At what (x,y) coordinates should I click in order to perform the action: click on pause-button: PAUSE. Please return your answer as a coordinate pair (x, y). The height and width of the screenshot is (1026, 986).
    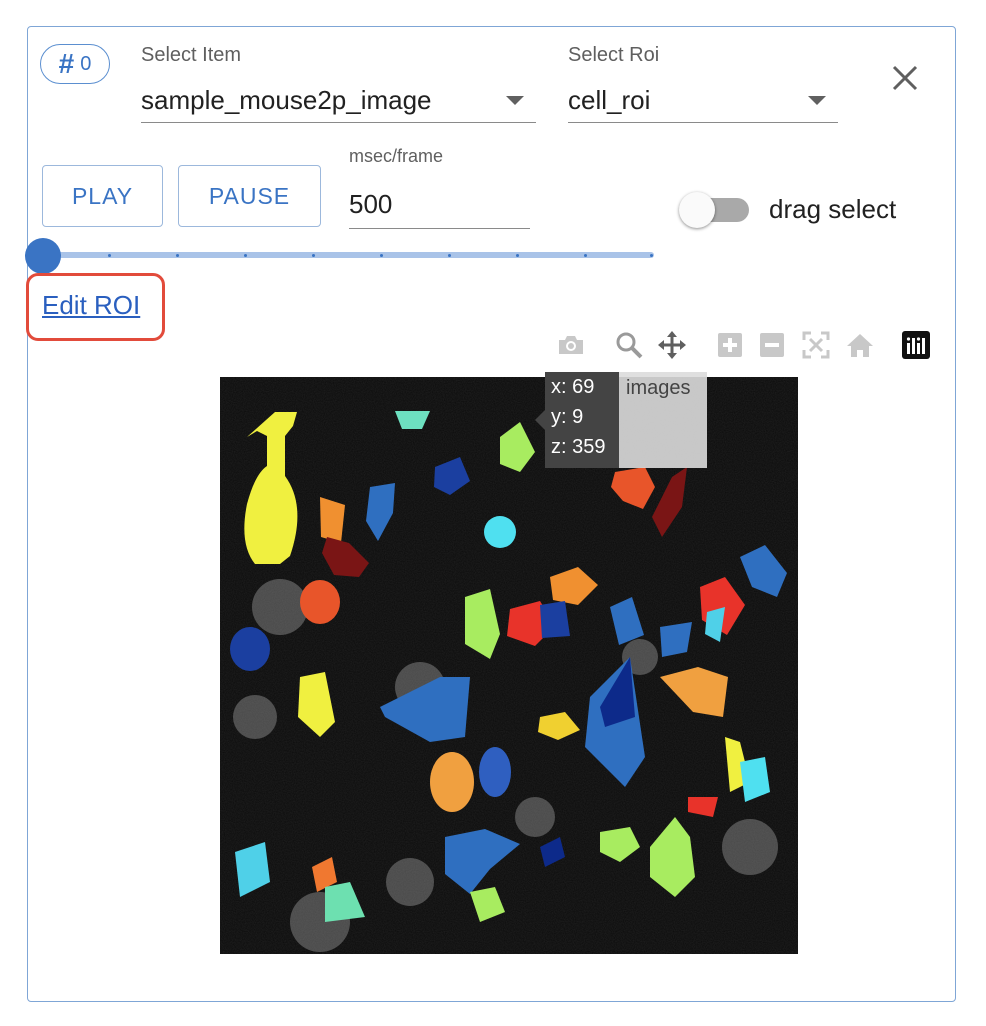
    Looking at the image, I should click on (249, 196).